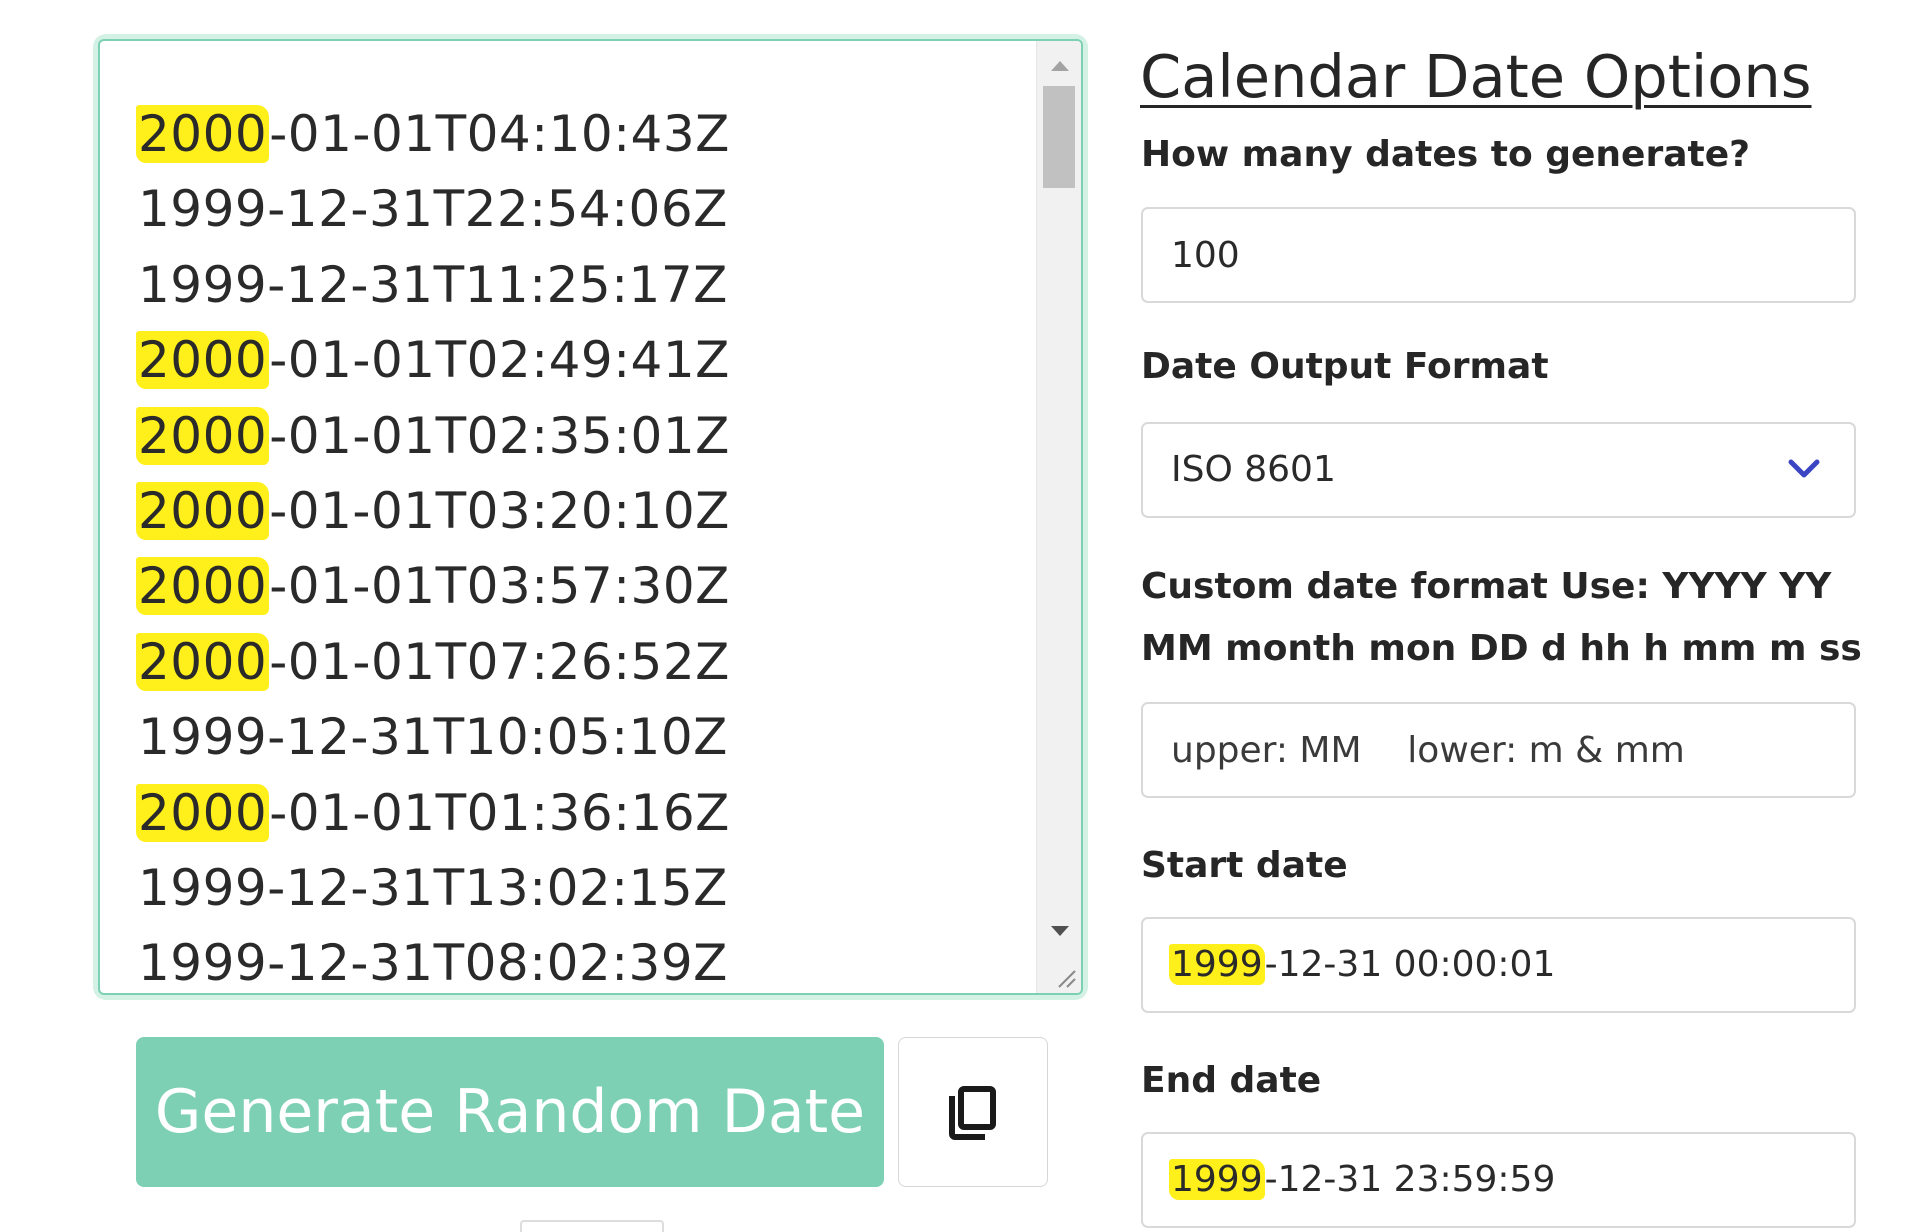 This screenshot has height=1232, width=1910. What do you see at coordinates (1060, 66) in the screenshot?
I see `scroll-up-arrow-icon` at bounding box center [1060, 66].